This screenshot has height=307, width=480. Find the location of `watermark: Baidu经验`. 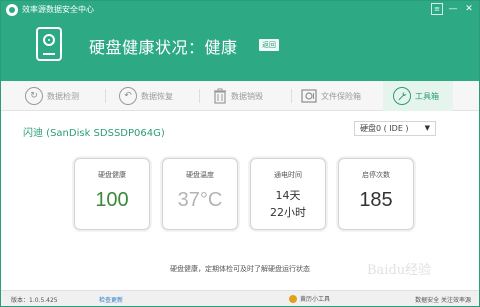

watermark: Baidu经验 is located at coordinates (399, 270).